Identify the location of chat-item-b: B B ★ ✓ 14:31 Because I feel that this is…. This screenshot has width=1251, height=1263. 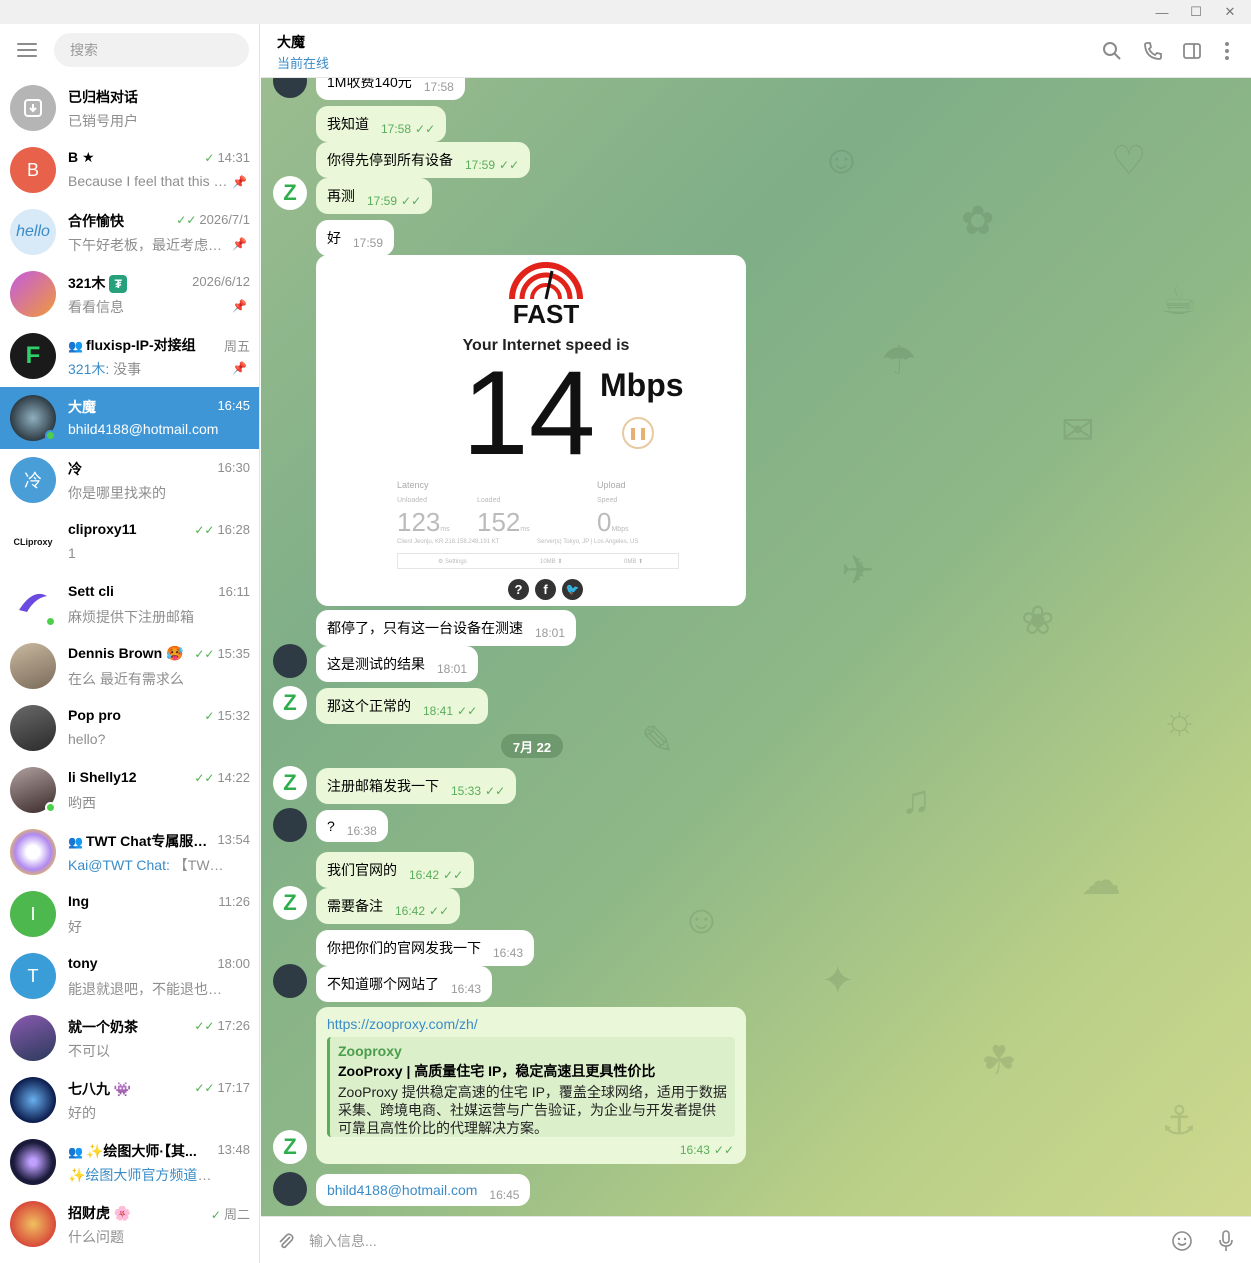
(129, 170).